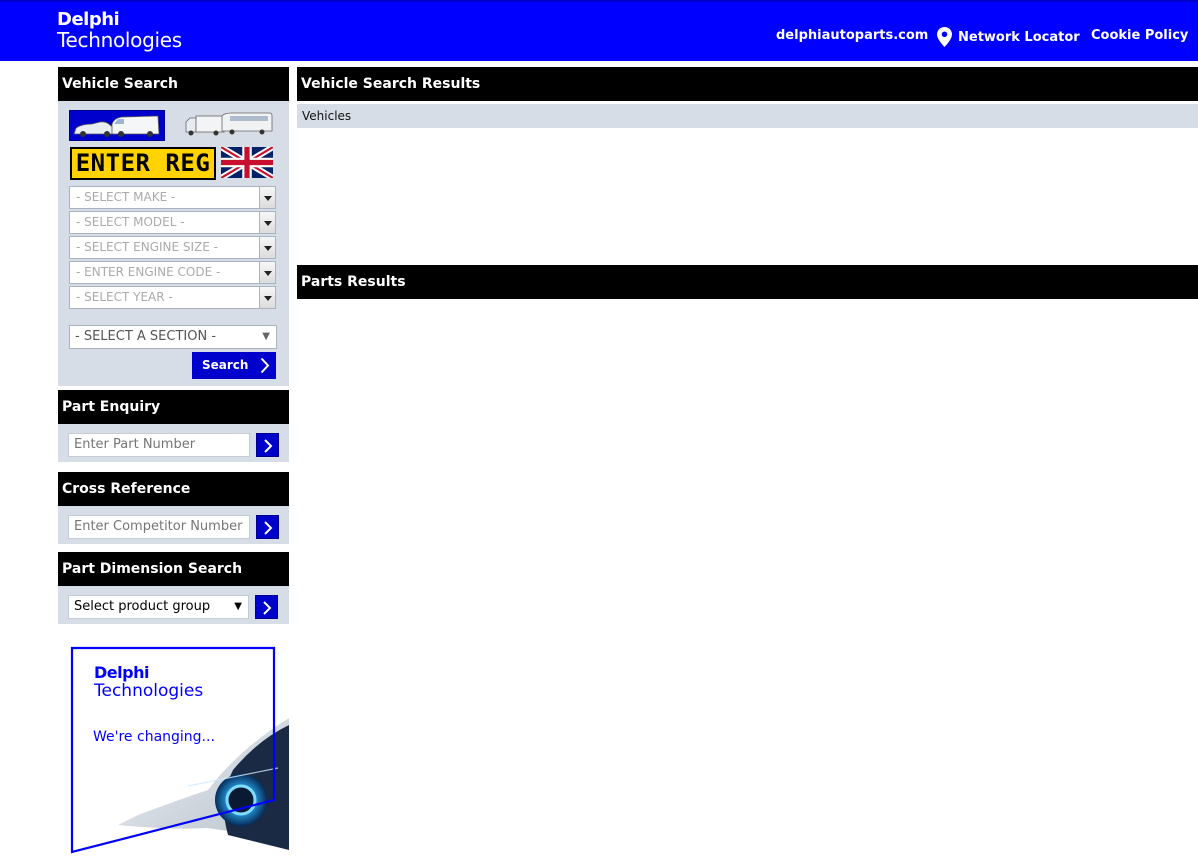 This screenshot has width=1198, height=865. Describe the element at coordinates (1139, 35) in the screenshot. I see `cookie-policy-link: Cookie Policy` at that location.